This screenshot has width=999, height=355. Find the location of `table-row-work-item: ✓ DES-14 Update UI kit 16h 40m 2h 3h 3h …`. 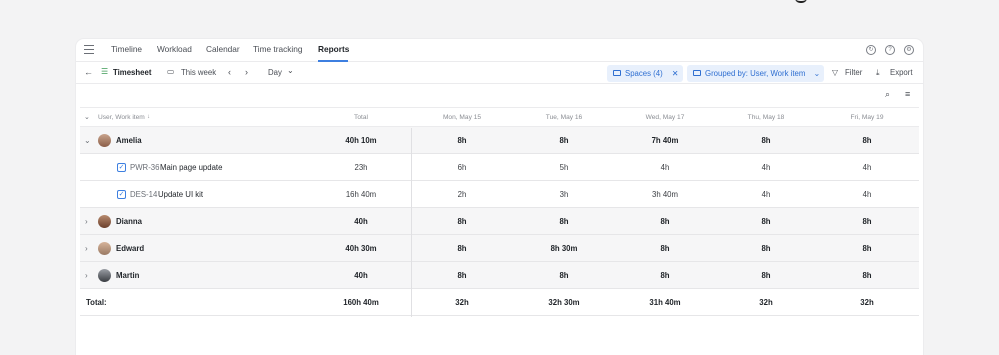

table-row-work-item: ✓ DES-14 Update UI kit 16h 40m 2h 3h 3h … is located at coordinates (499, 194).